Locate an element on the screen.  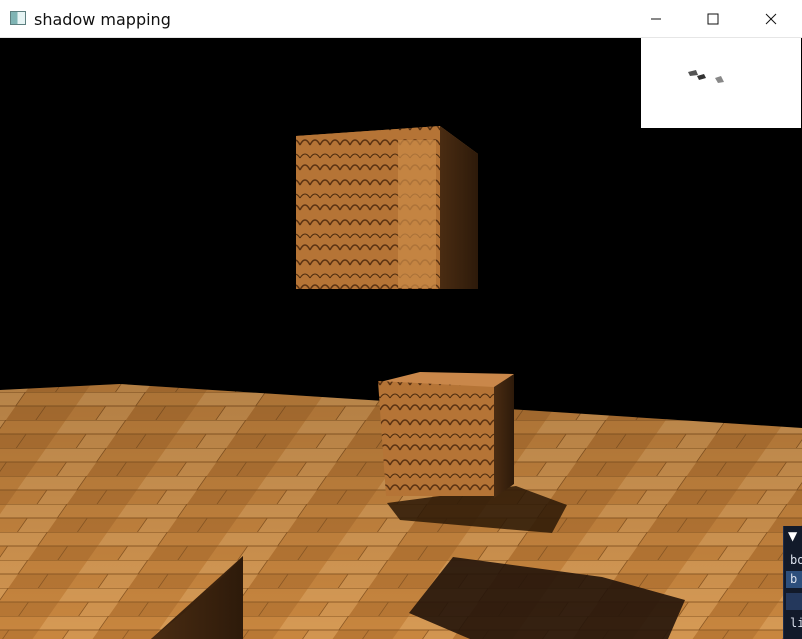
close-icon is located at coordinates (771, 19).